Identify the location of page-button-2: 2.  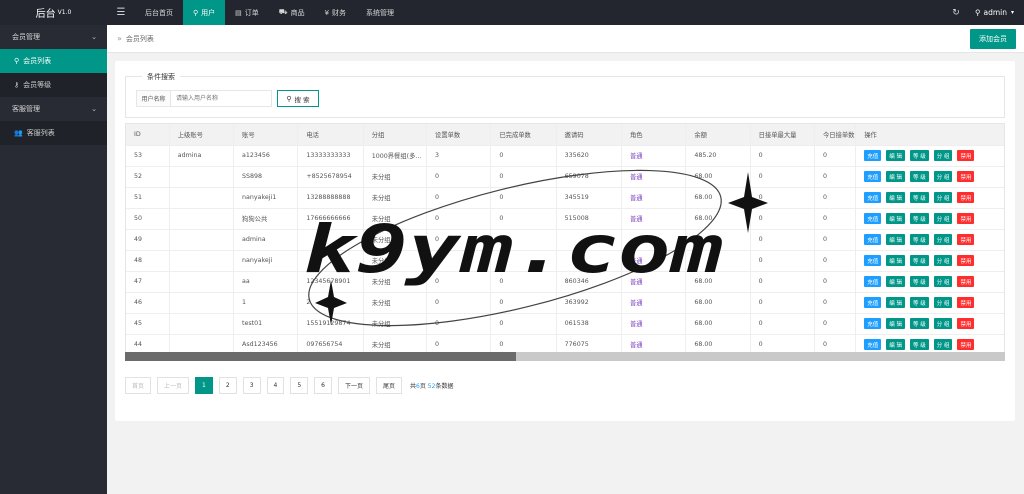
(227, 385).